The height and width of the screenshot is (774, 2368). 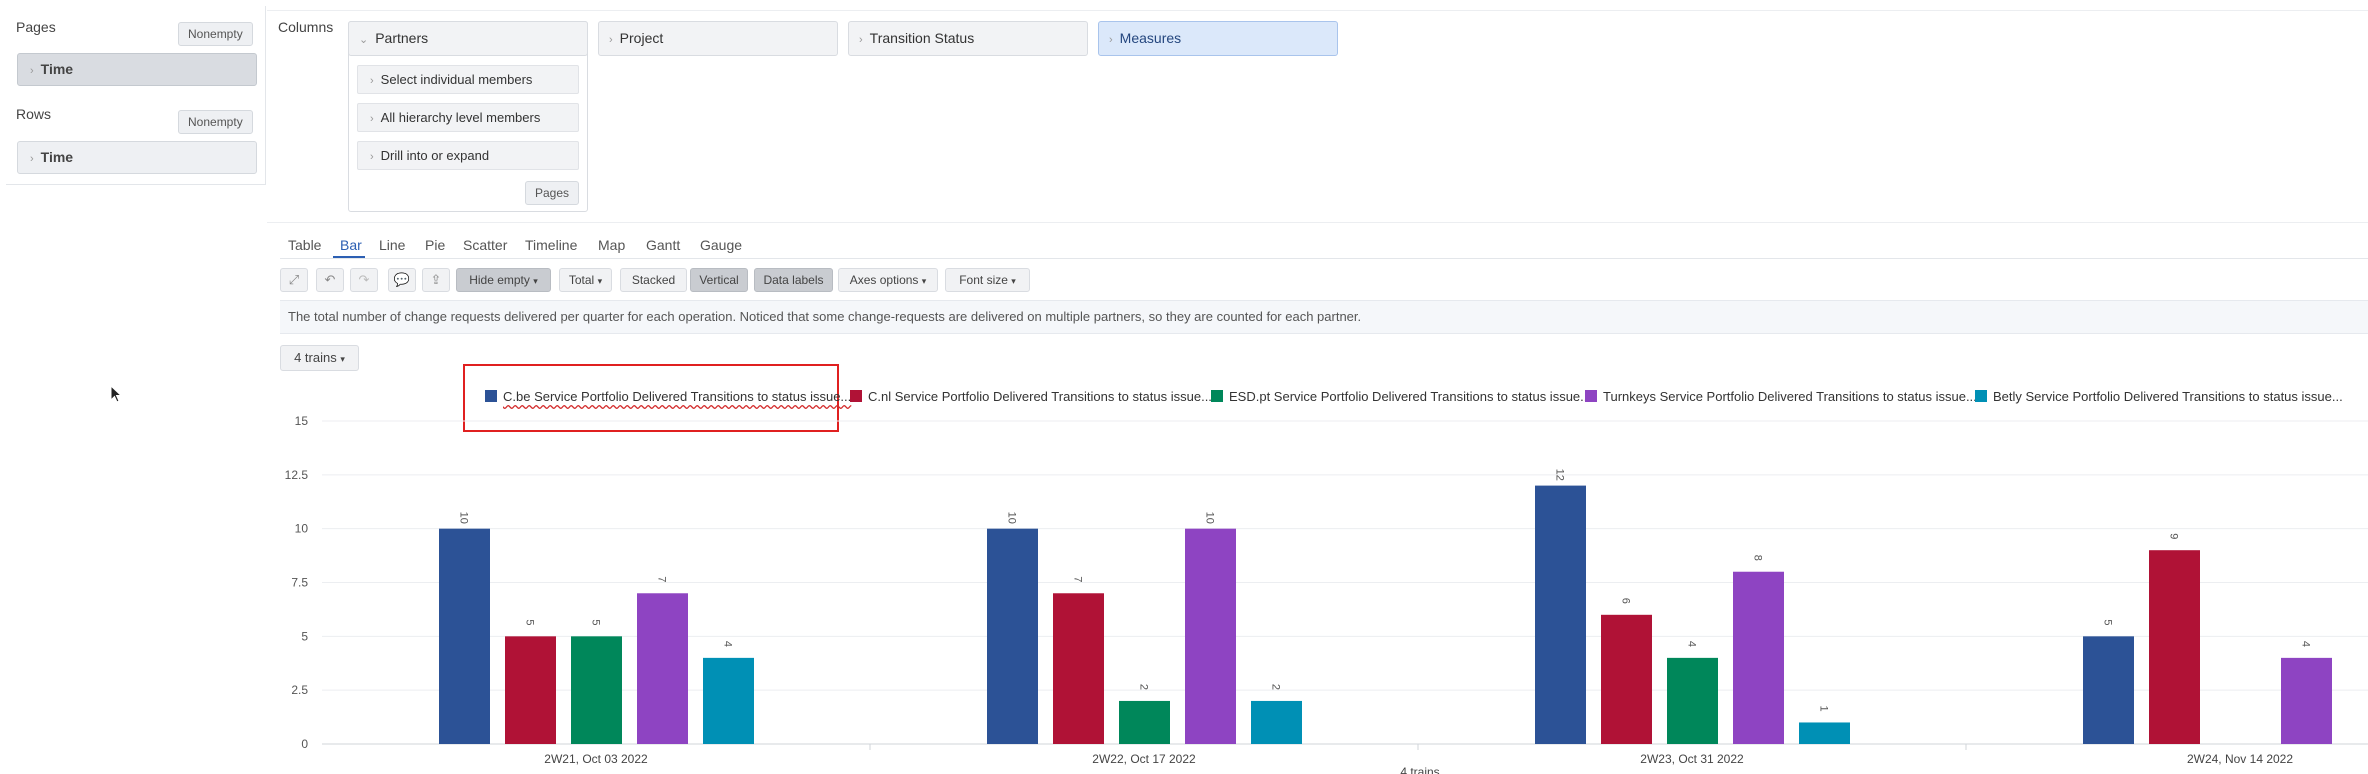 I want to click on y-tick-label: 7.5, so click(x=299, y=583).